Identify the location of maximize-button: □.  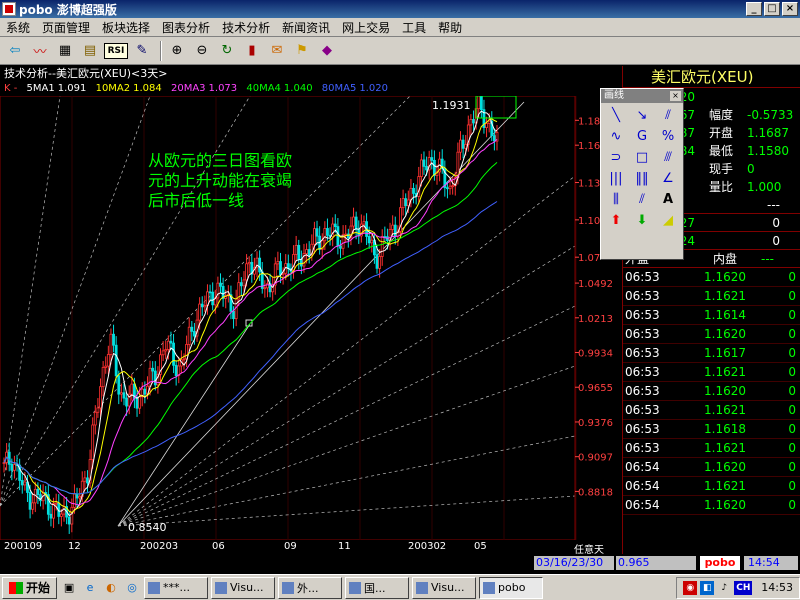
(772, 9).